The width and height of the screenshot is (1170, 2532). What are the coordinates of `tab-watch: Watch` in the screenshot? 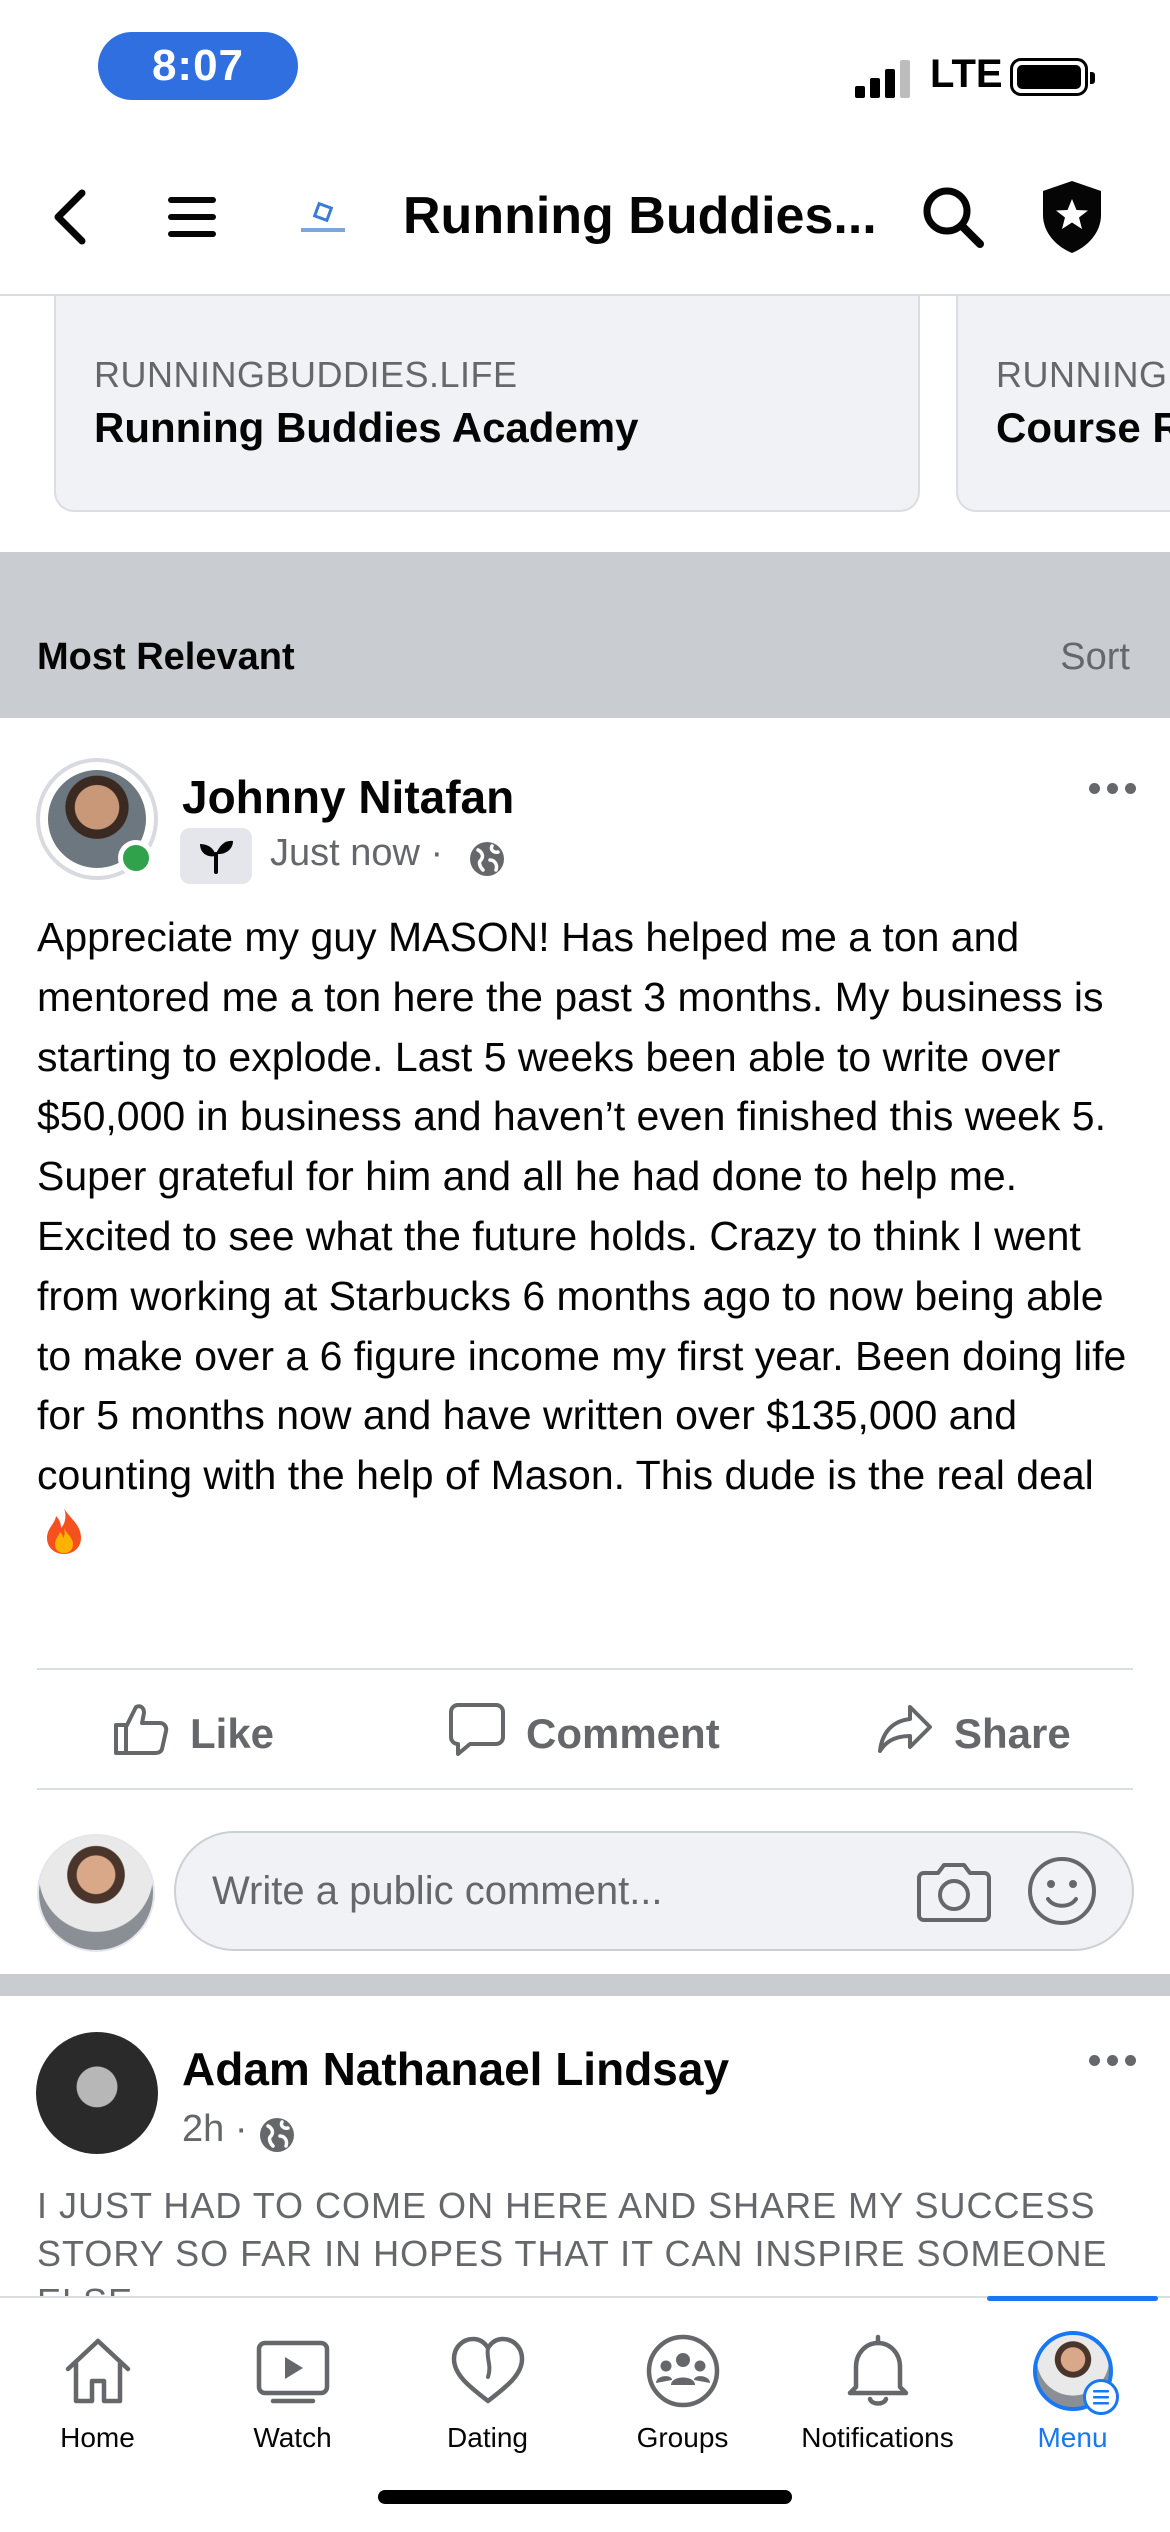 It's located at (292, 2378).